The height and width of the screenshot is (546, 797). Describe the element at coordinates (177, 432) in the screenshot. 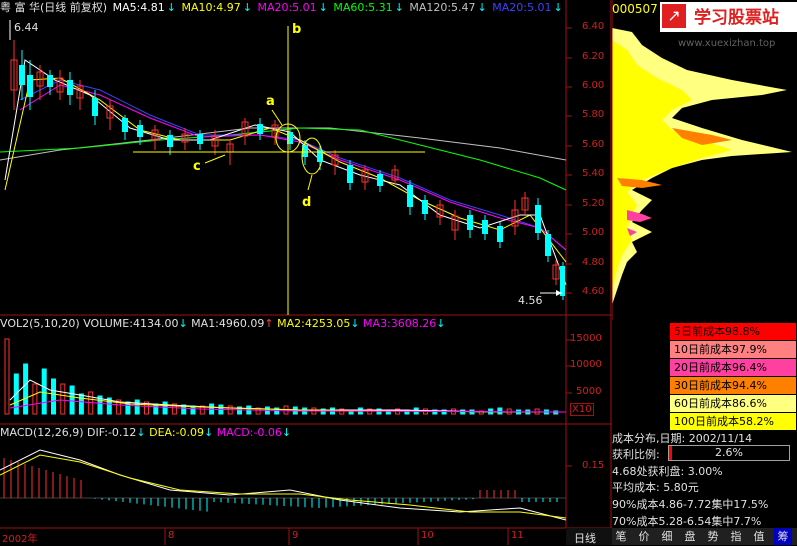

I see `macd-dea: DEA:-0.09` at that location.